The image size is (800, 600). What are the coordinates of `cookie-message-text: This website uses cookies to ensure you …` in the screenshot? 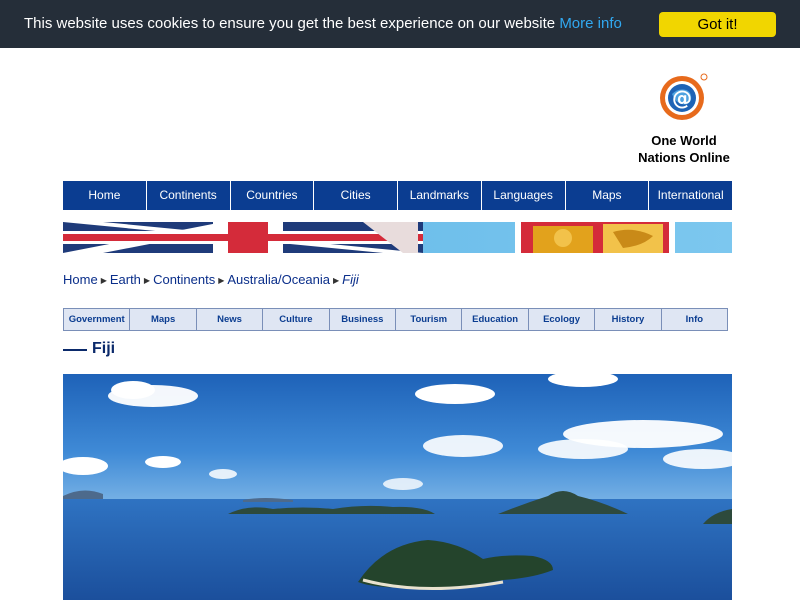 It's located at (290, 23).